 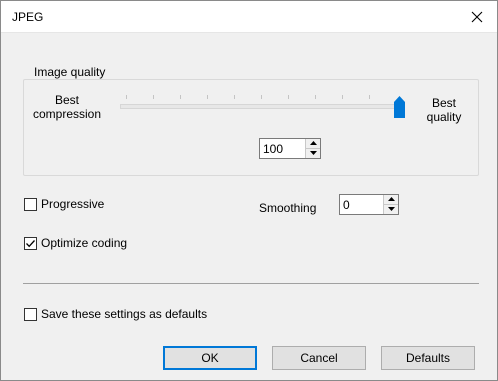 I want to click on defaults-label: Defaults, so click(x=428, y=358).